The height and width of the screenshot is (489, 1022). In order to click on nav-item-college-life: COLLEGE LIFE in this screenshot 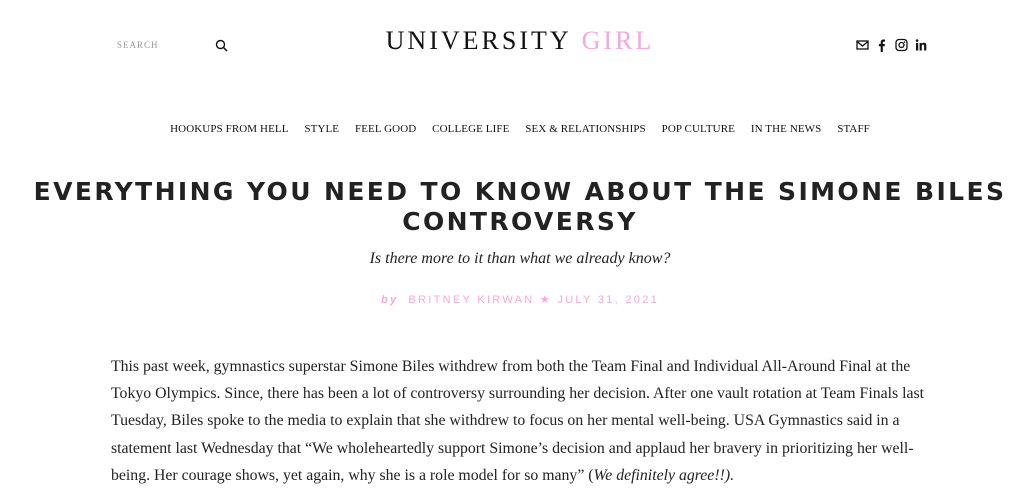, I will do `click(470, 129)`.